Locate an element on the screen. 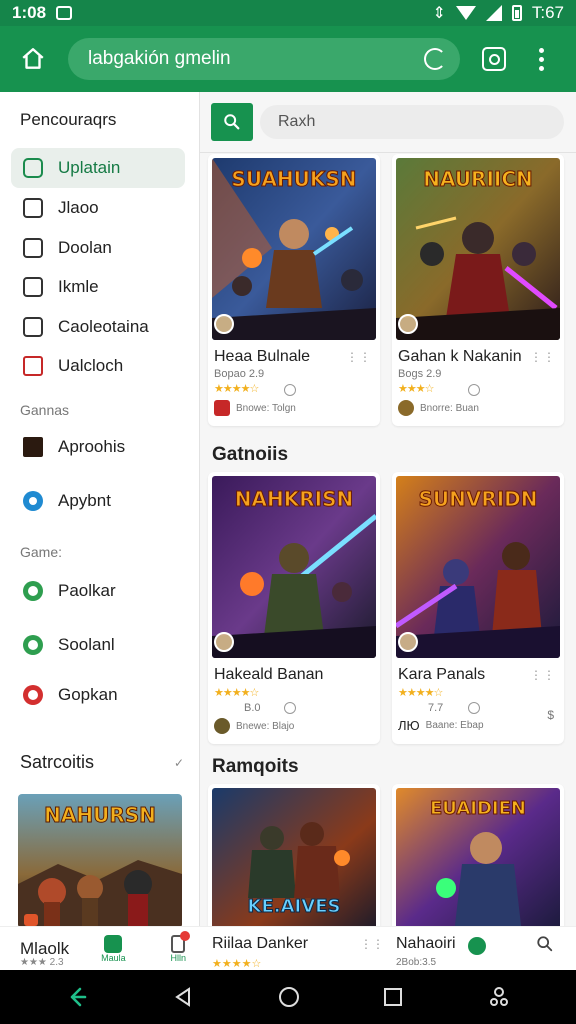 This screenshot has width=576, height=1024. gamepad-icon is located at coordinates (33, 168).